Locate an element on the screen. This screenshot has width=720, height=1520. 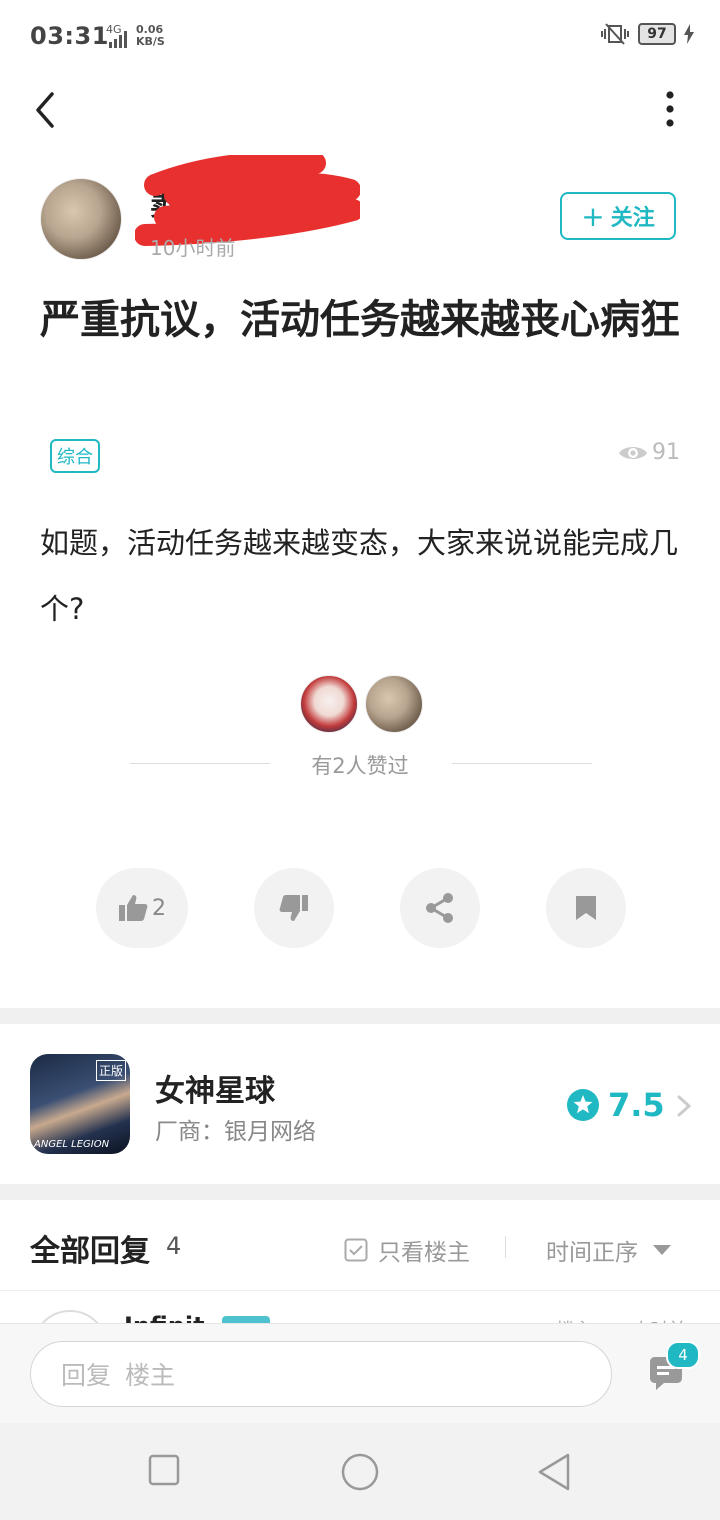
reply-input: 回复 楼主 is located at coordinates (321, 1374).